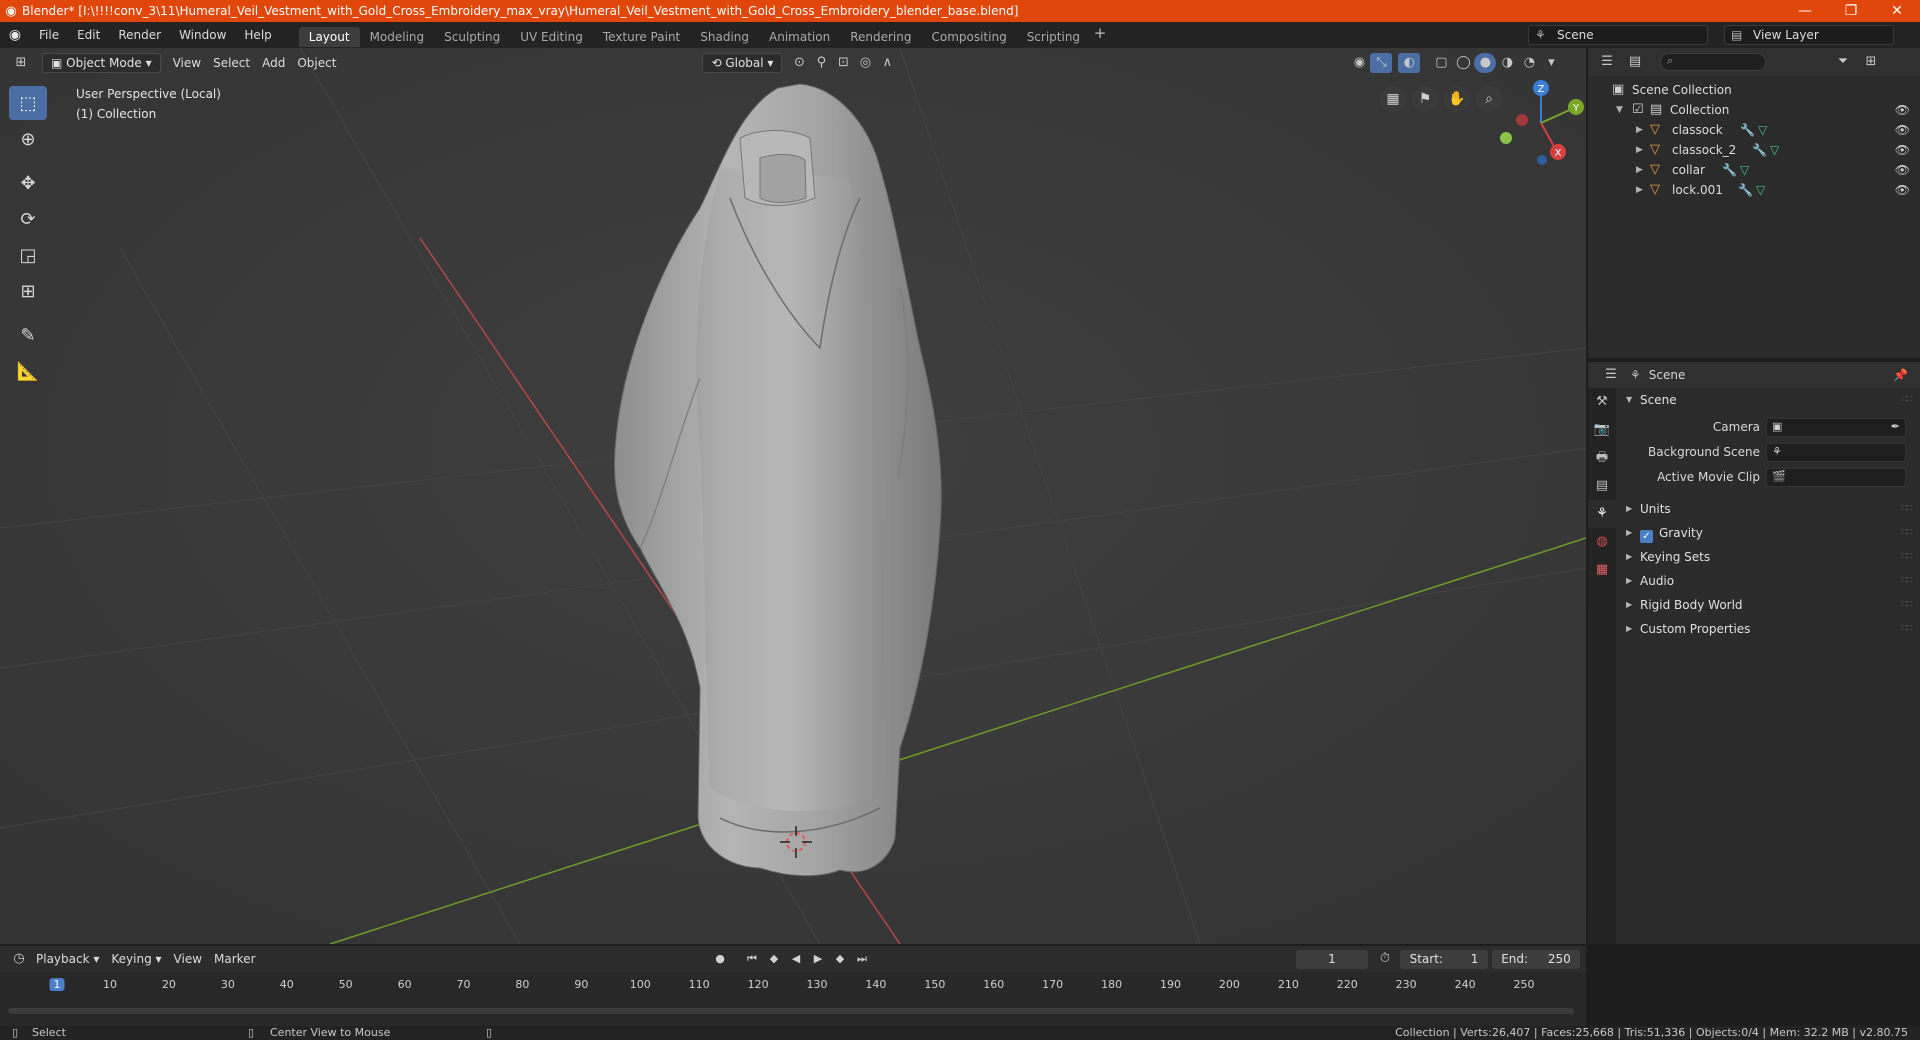  What do you see at coordinates (28, 255) in the screenshot?
I see `scale-tool: ◲` at bounding box center [28, 255].